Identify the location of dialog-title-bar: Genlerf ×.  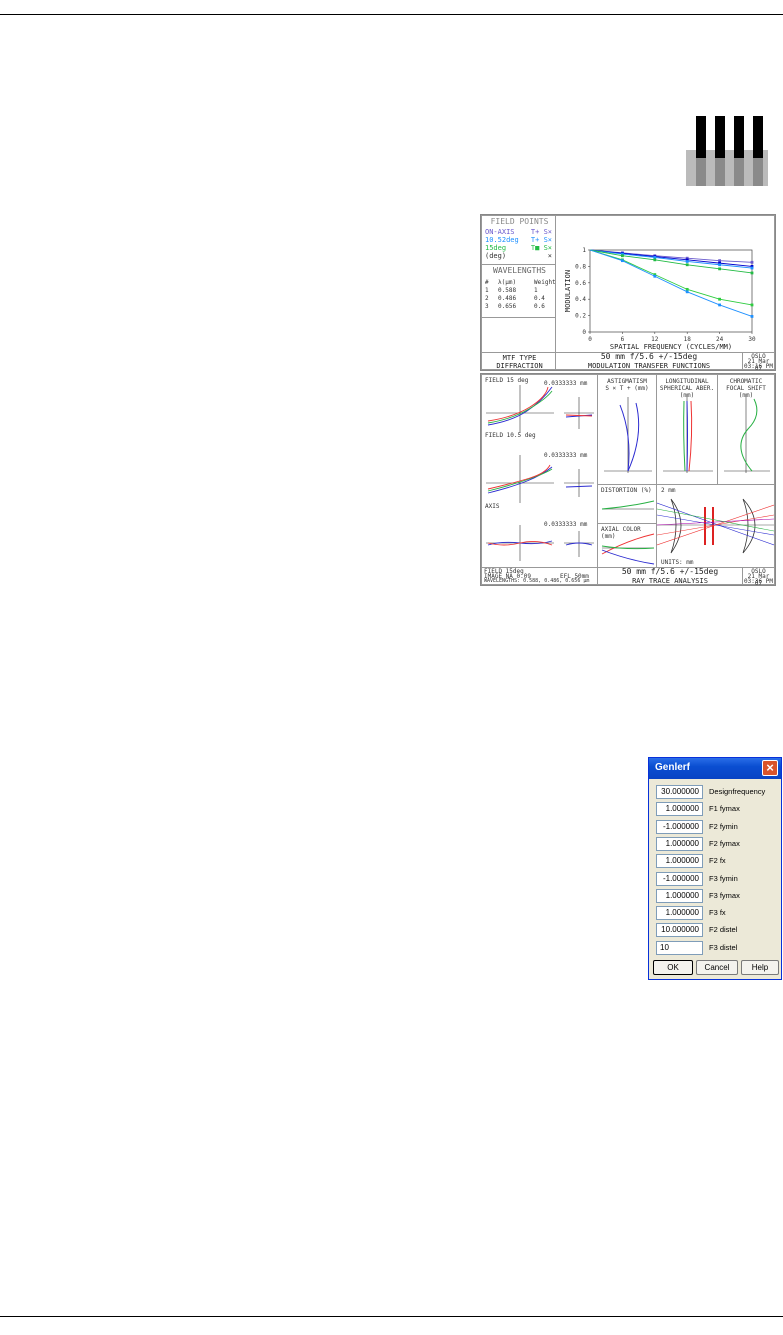
(715, 768).